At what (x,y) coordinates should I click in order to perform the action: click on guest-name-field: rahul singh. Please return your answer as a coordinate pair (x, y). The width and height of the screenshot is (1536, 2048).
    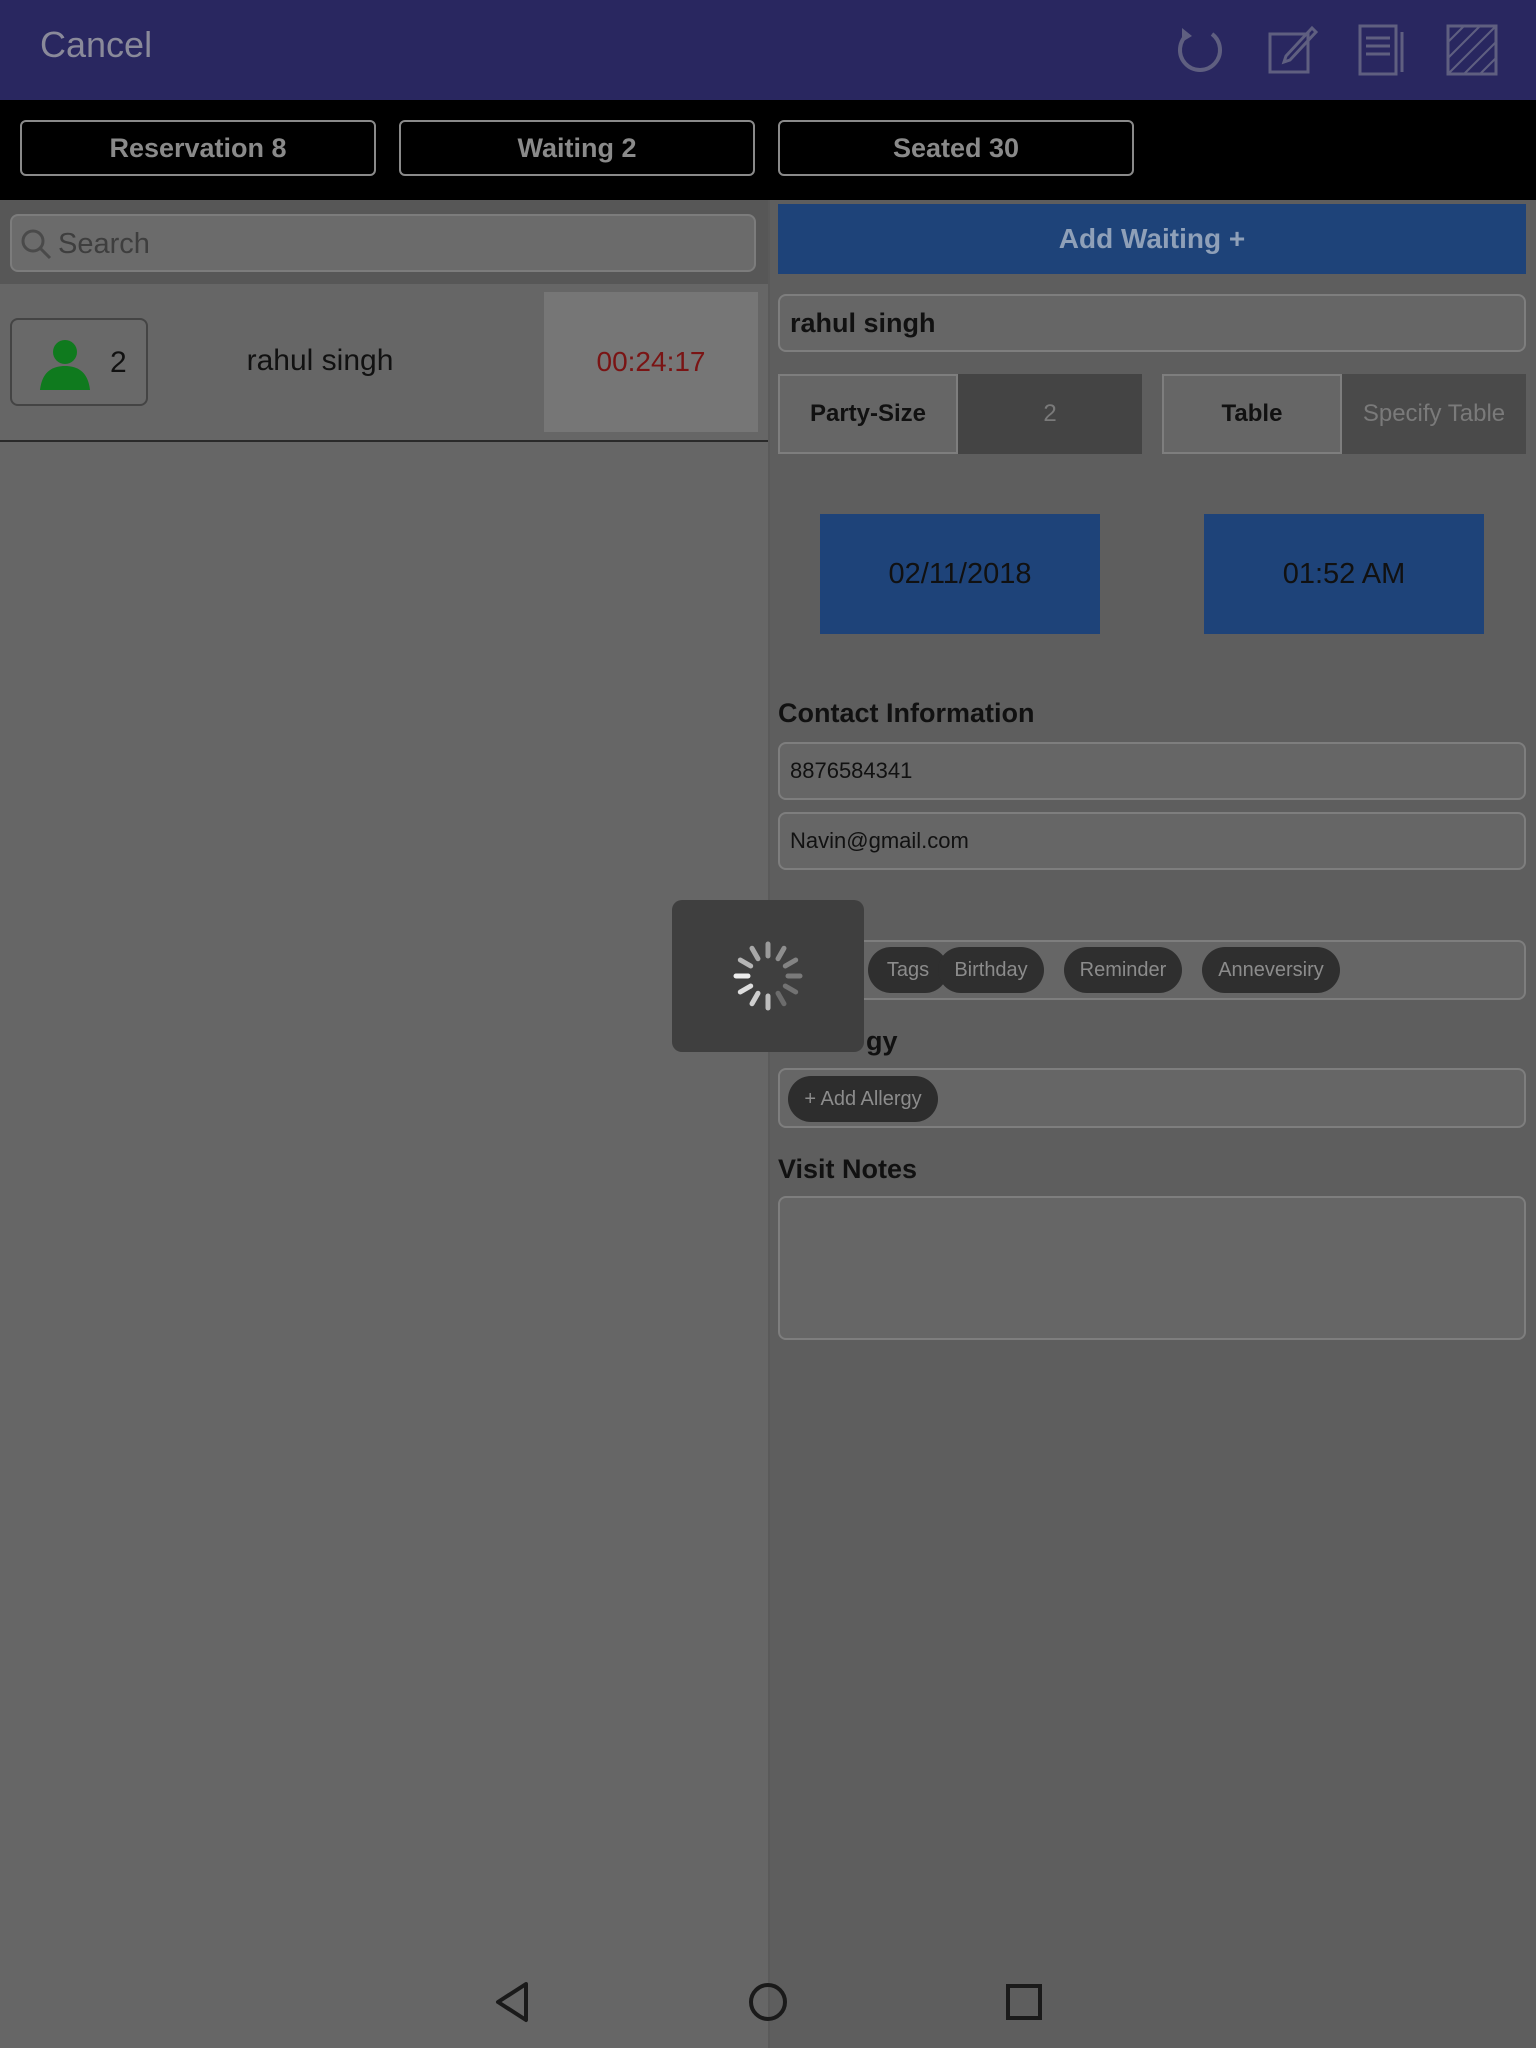
    Looking at the image, I should click on (1152, 323).